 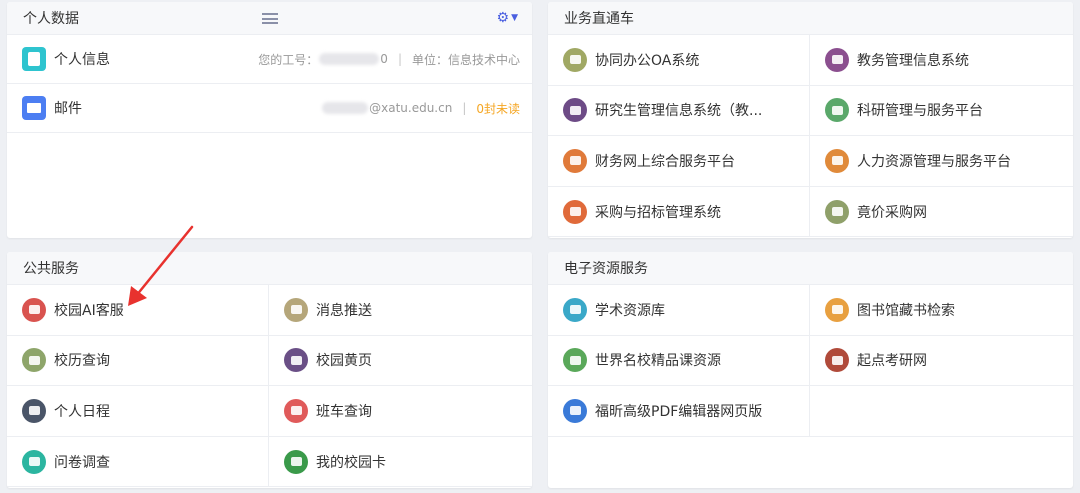 I want to click on service-link-yellow-pages: 校园黄页, so click(x=400, y=361).